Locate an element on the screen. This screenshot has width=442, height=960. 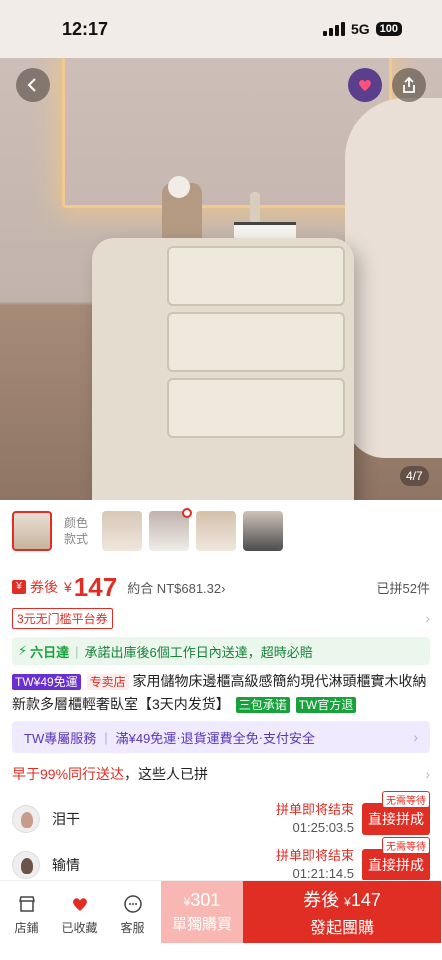
tw-service-item: 退貨運費全免 is located at coordinates (219, 738).